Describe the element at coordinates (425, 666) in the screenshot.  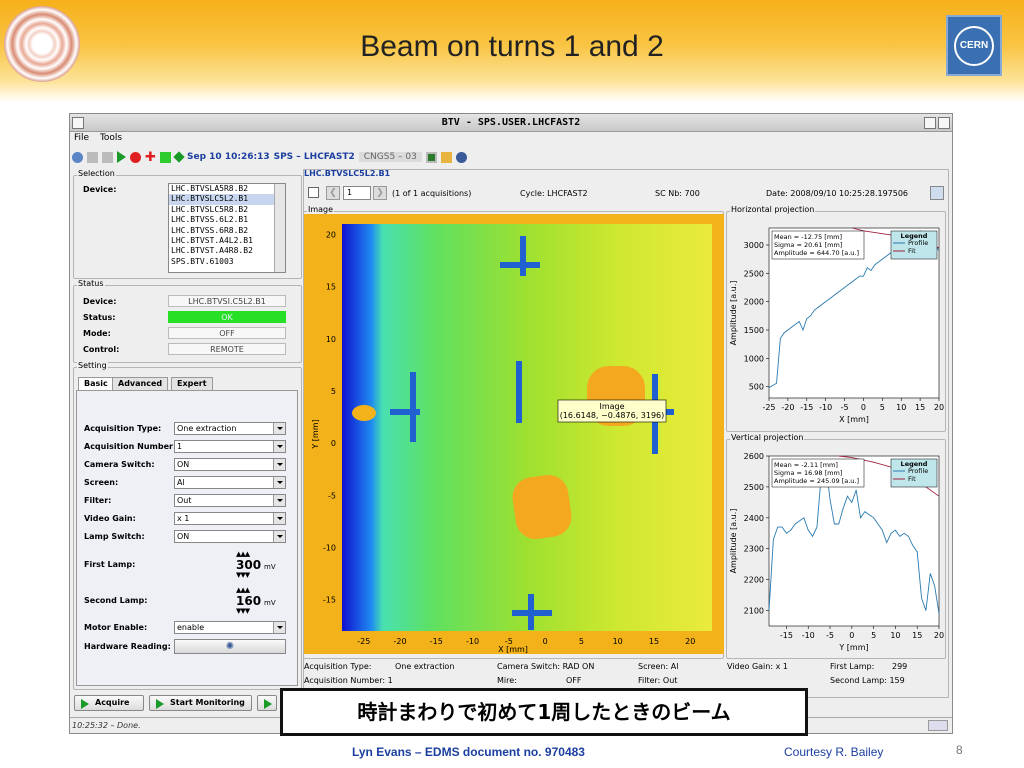
I see `info-acq-type-value: One extraction` at that location.